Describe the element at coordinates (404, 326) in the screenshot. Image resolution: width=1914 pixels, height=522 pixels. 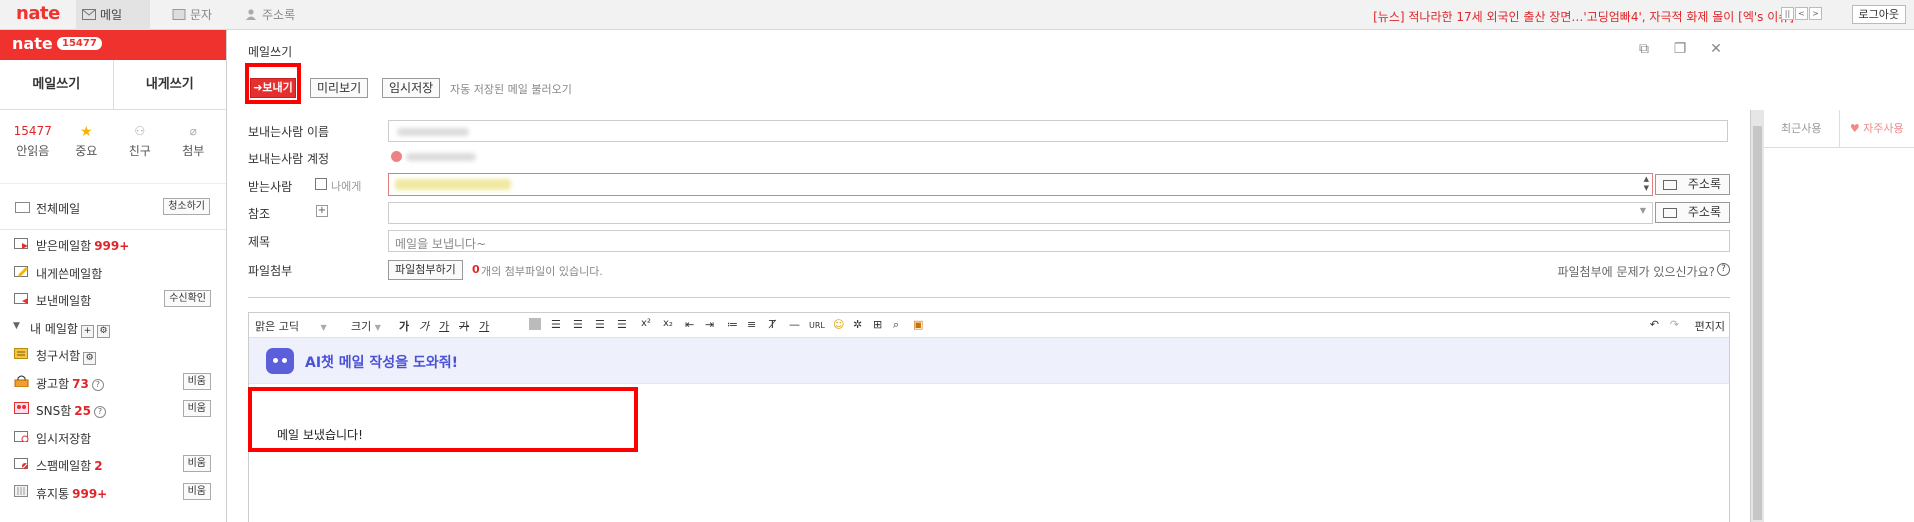
I see `bold-button: 가` at that location.